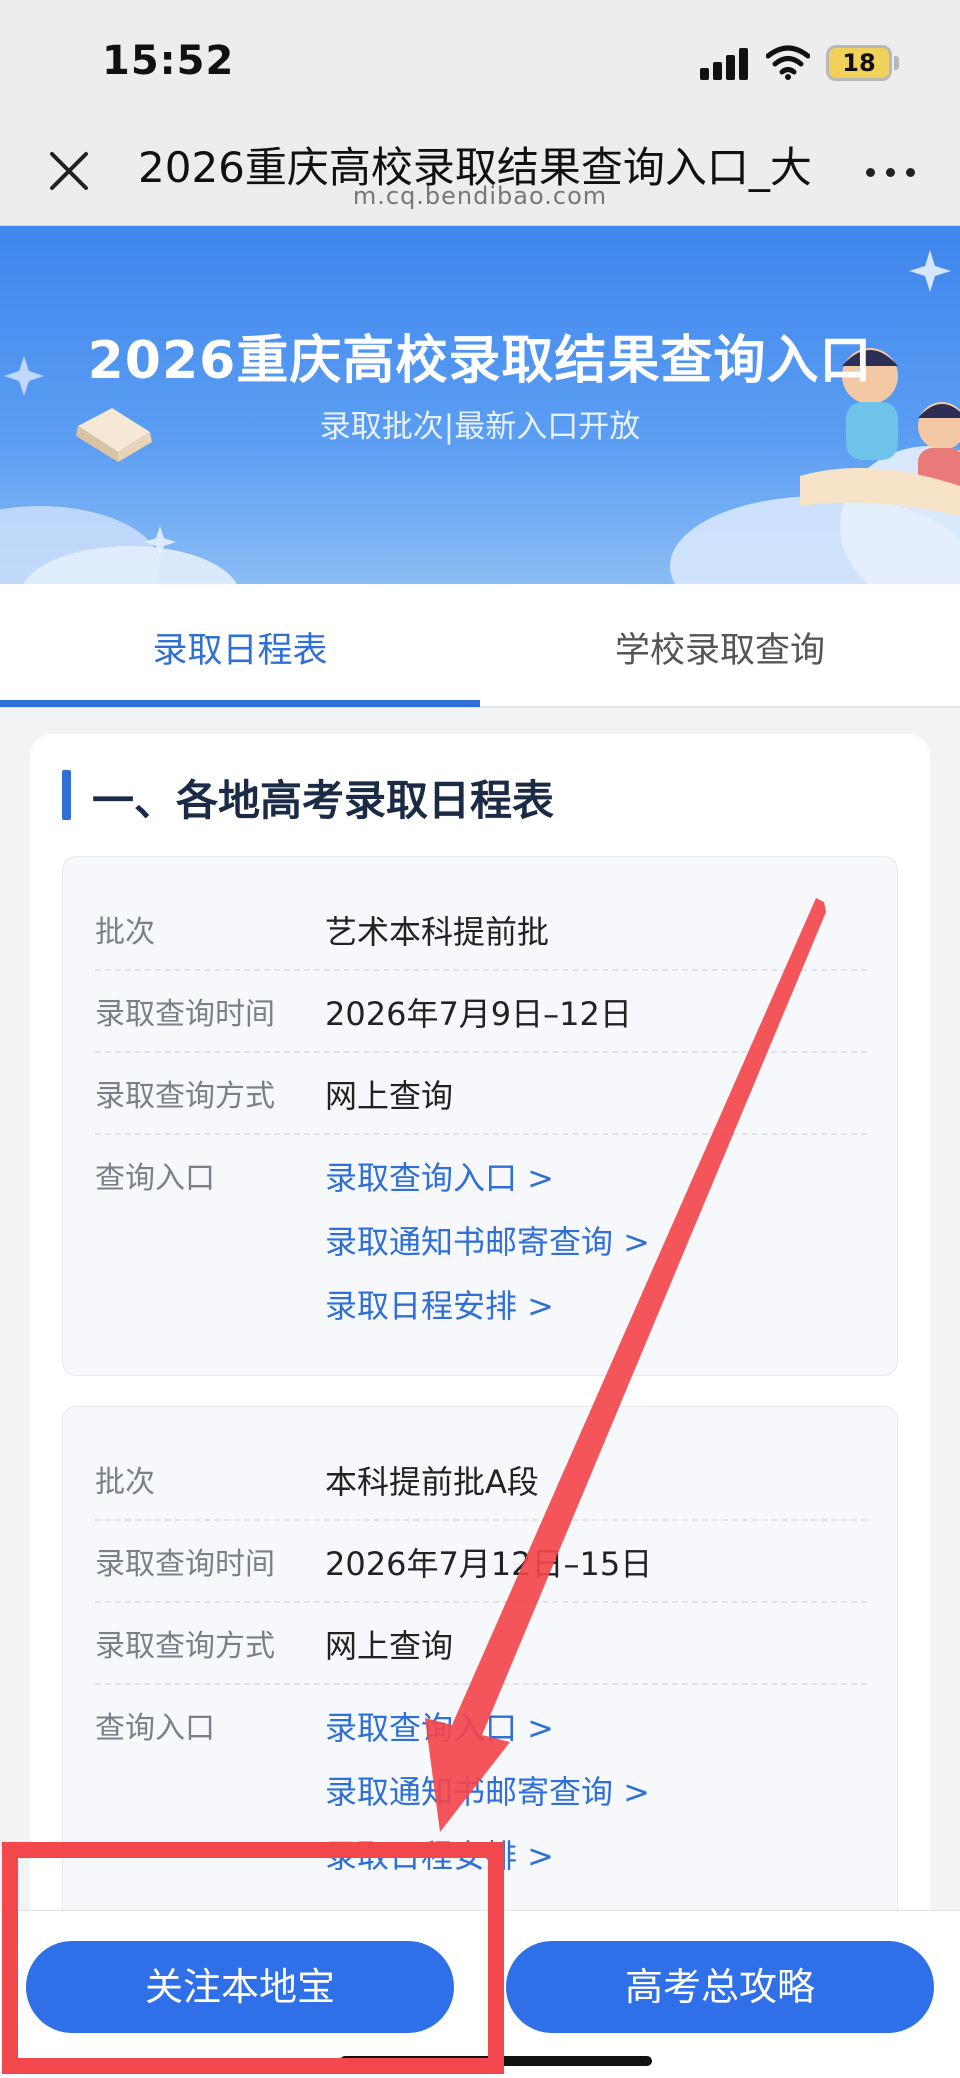  Describe the element at coordinates (480, 427) in the screenshot. I see `banner-subtitle: 录取批次|最新入口开放` at that location.